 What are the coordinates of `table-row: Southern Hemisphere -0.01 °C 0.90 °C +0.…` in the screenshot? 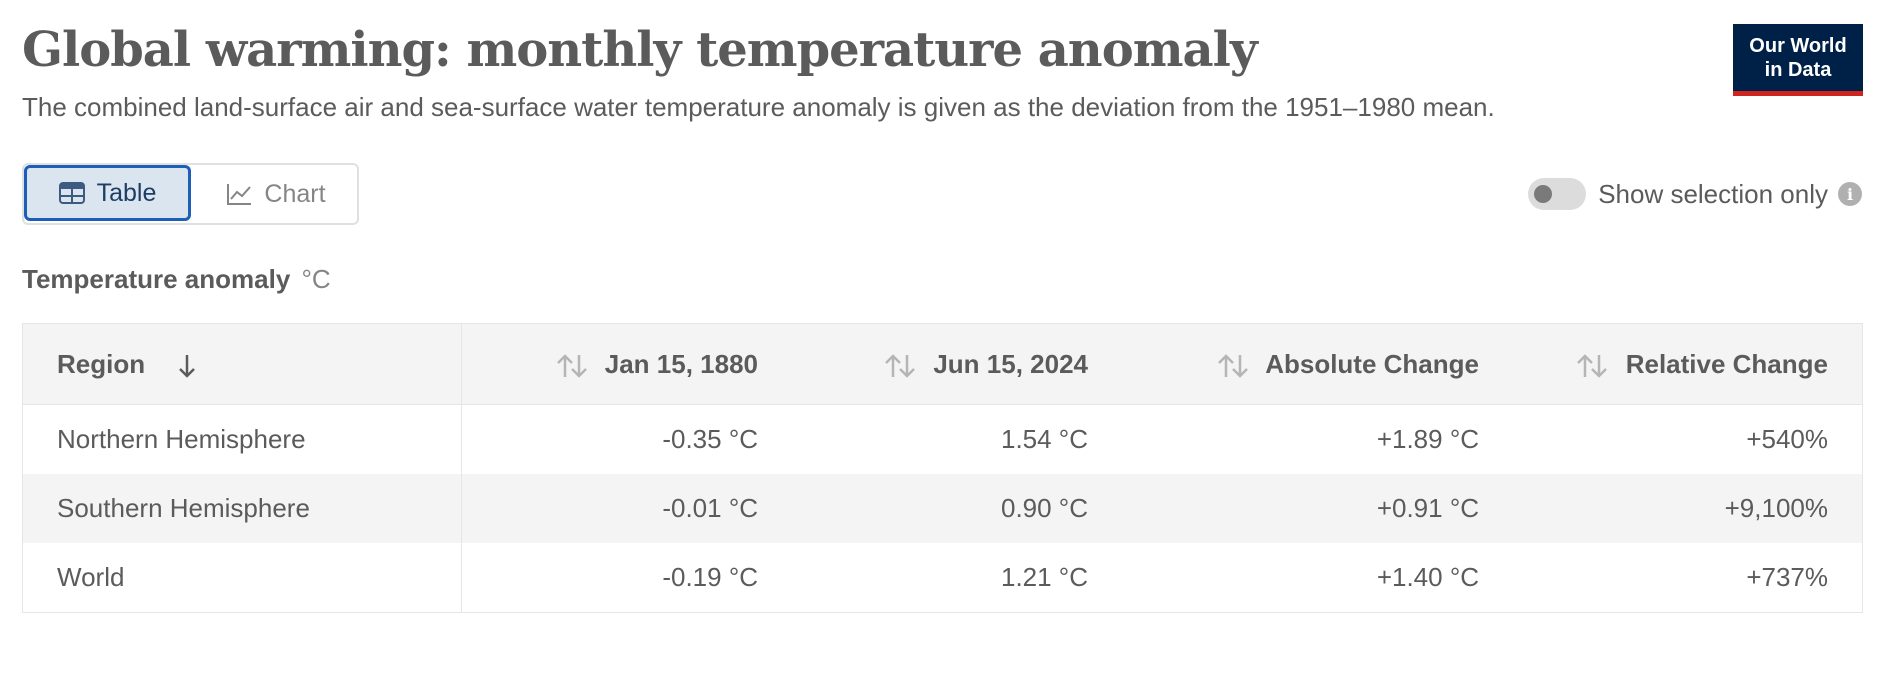 It's located at (942, 508).